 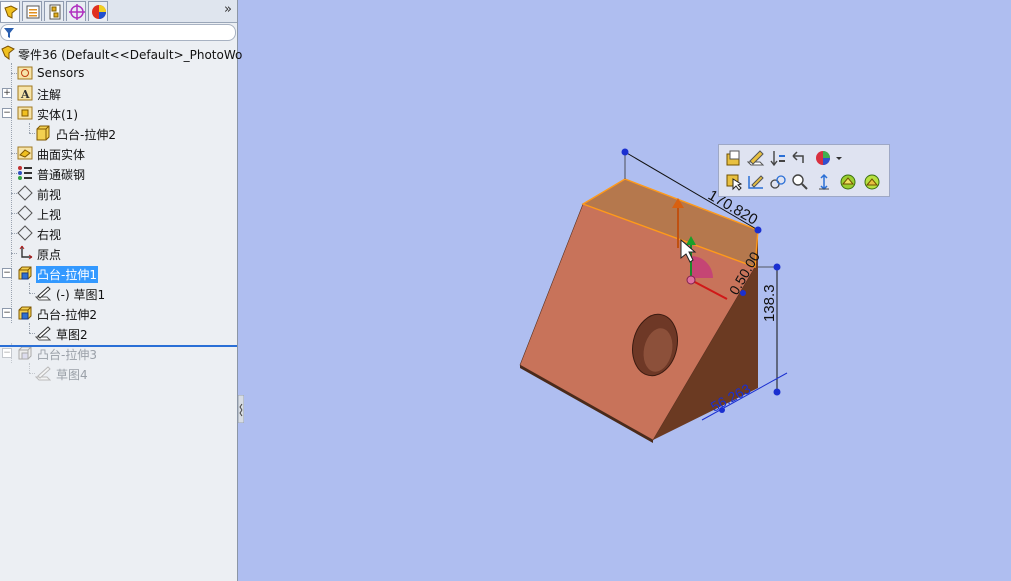 I want to click on view-orientation-icon, so click(x=778, y=182).